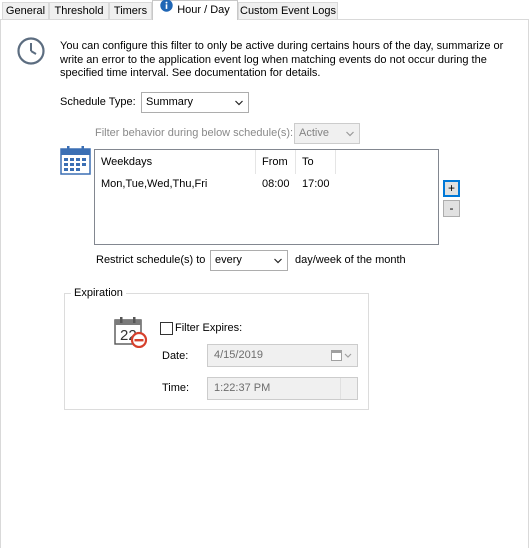 The image size is (529, 548). I want to click on filter-expires-label: Filter Expires:, so click(209, 328).